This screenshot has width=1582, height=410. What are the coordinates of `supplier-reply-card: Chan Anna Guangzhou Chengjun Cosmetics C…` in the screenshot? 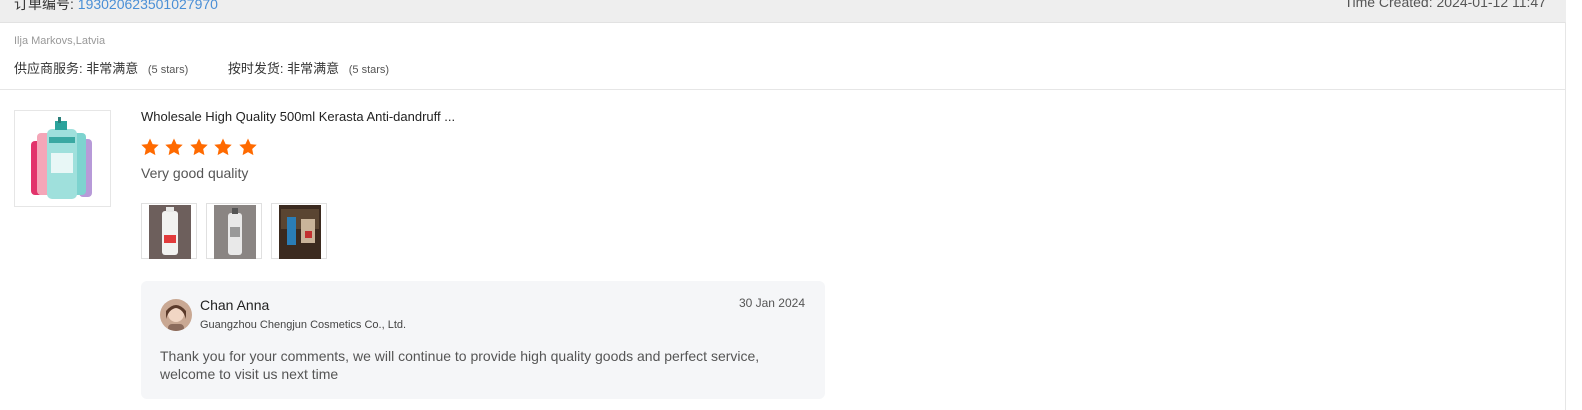 It's located at (483, 340).